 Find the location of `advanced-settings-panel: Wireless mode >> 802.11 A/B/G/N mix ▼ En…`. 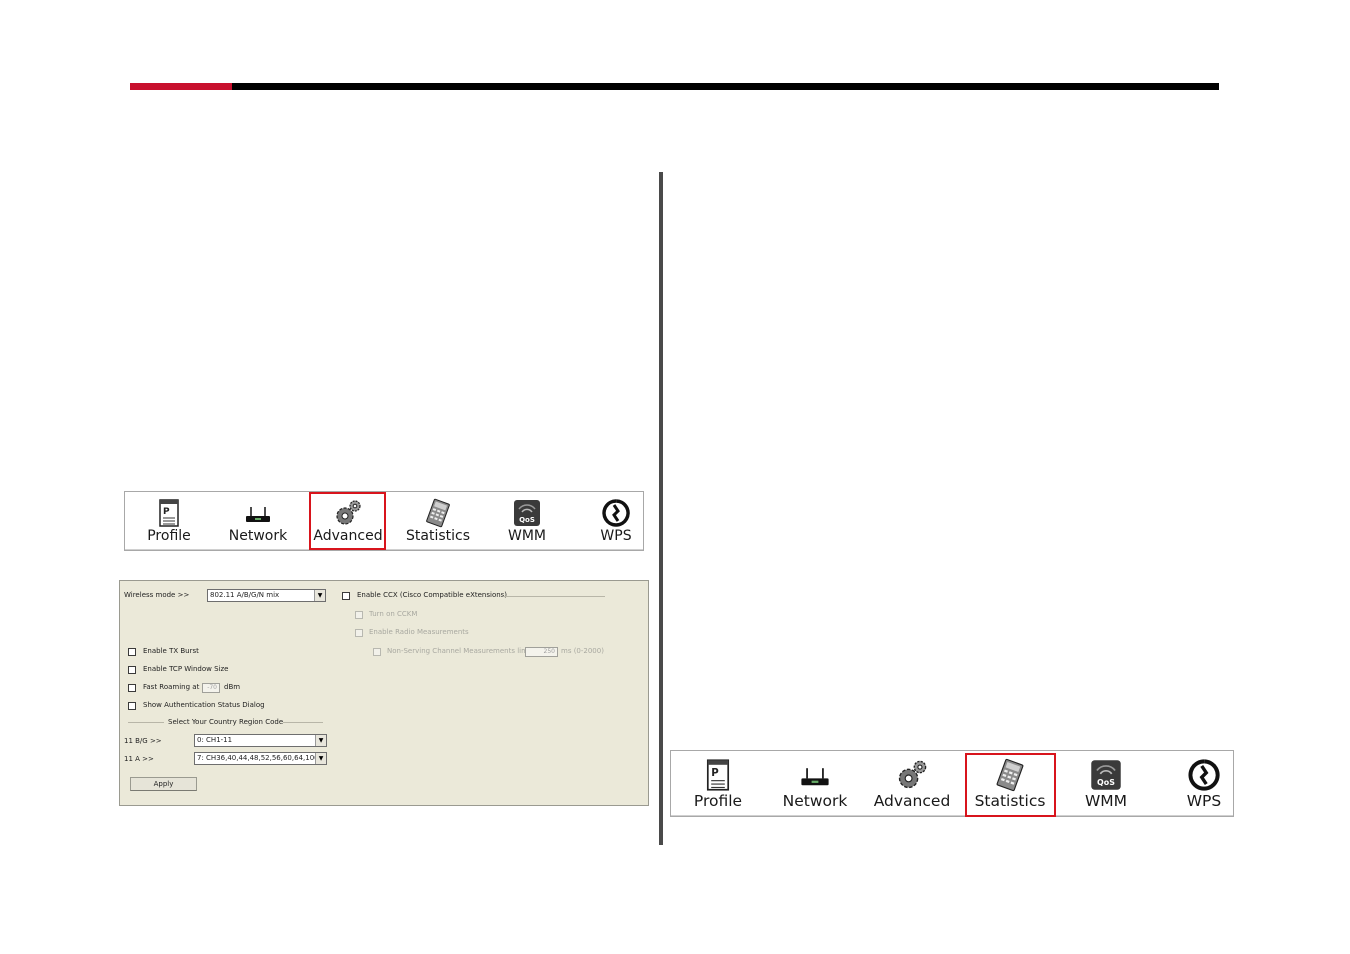

advanced-settings-panel: Wireless mode >> 802.11 A/B/G/N mix ▼ En… is located at coordinates (384, 693).